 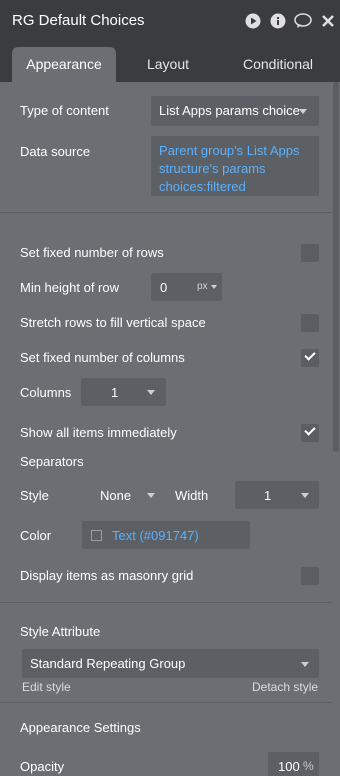 I want to click on style-attribute-label: Style Attribute, so click(x=60, y=631).